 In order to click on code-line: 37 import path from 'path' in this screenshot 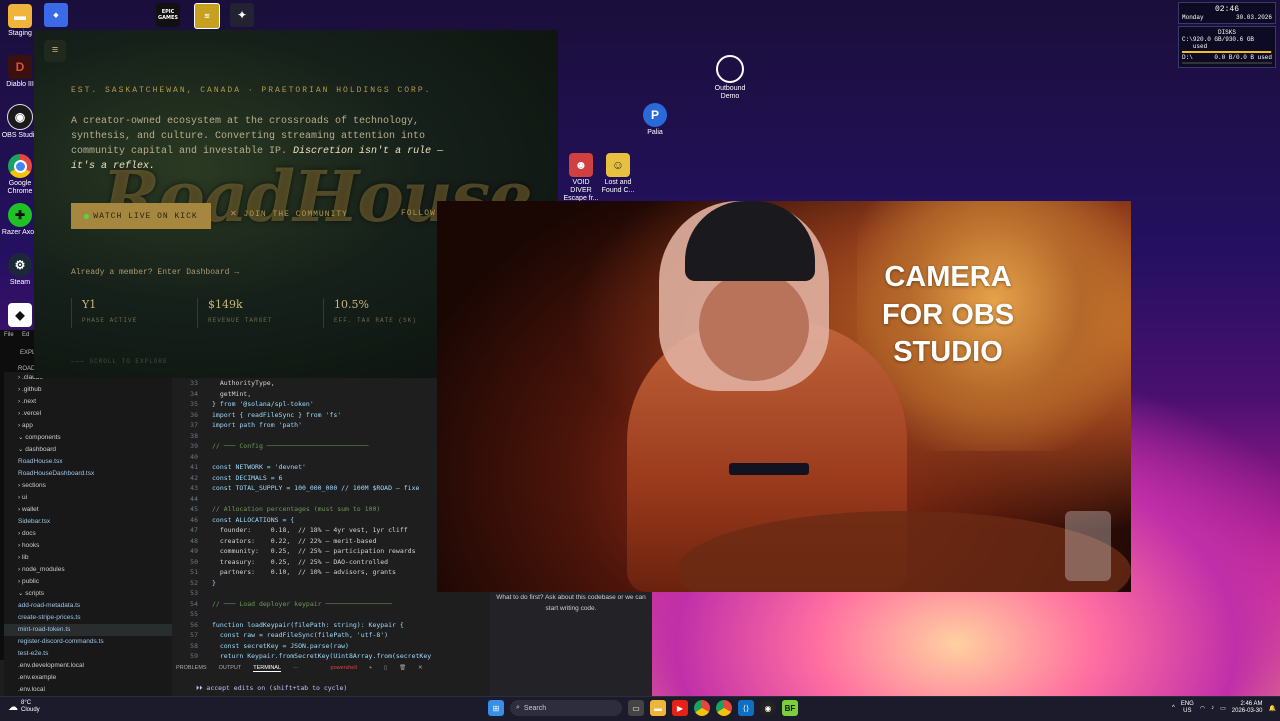, I will do `click(306, 425)`.